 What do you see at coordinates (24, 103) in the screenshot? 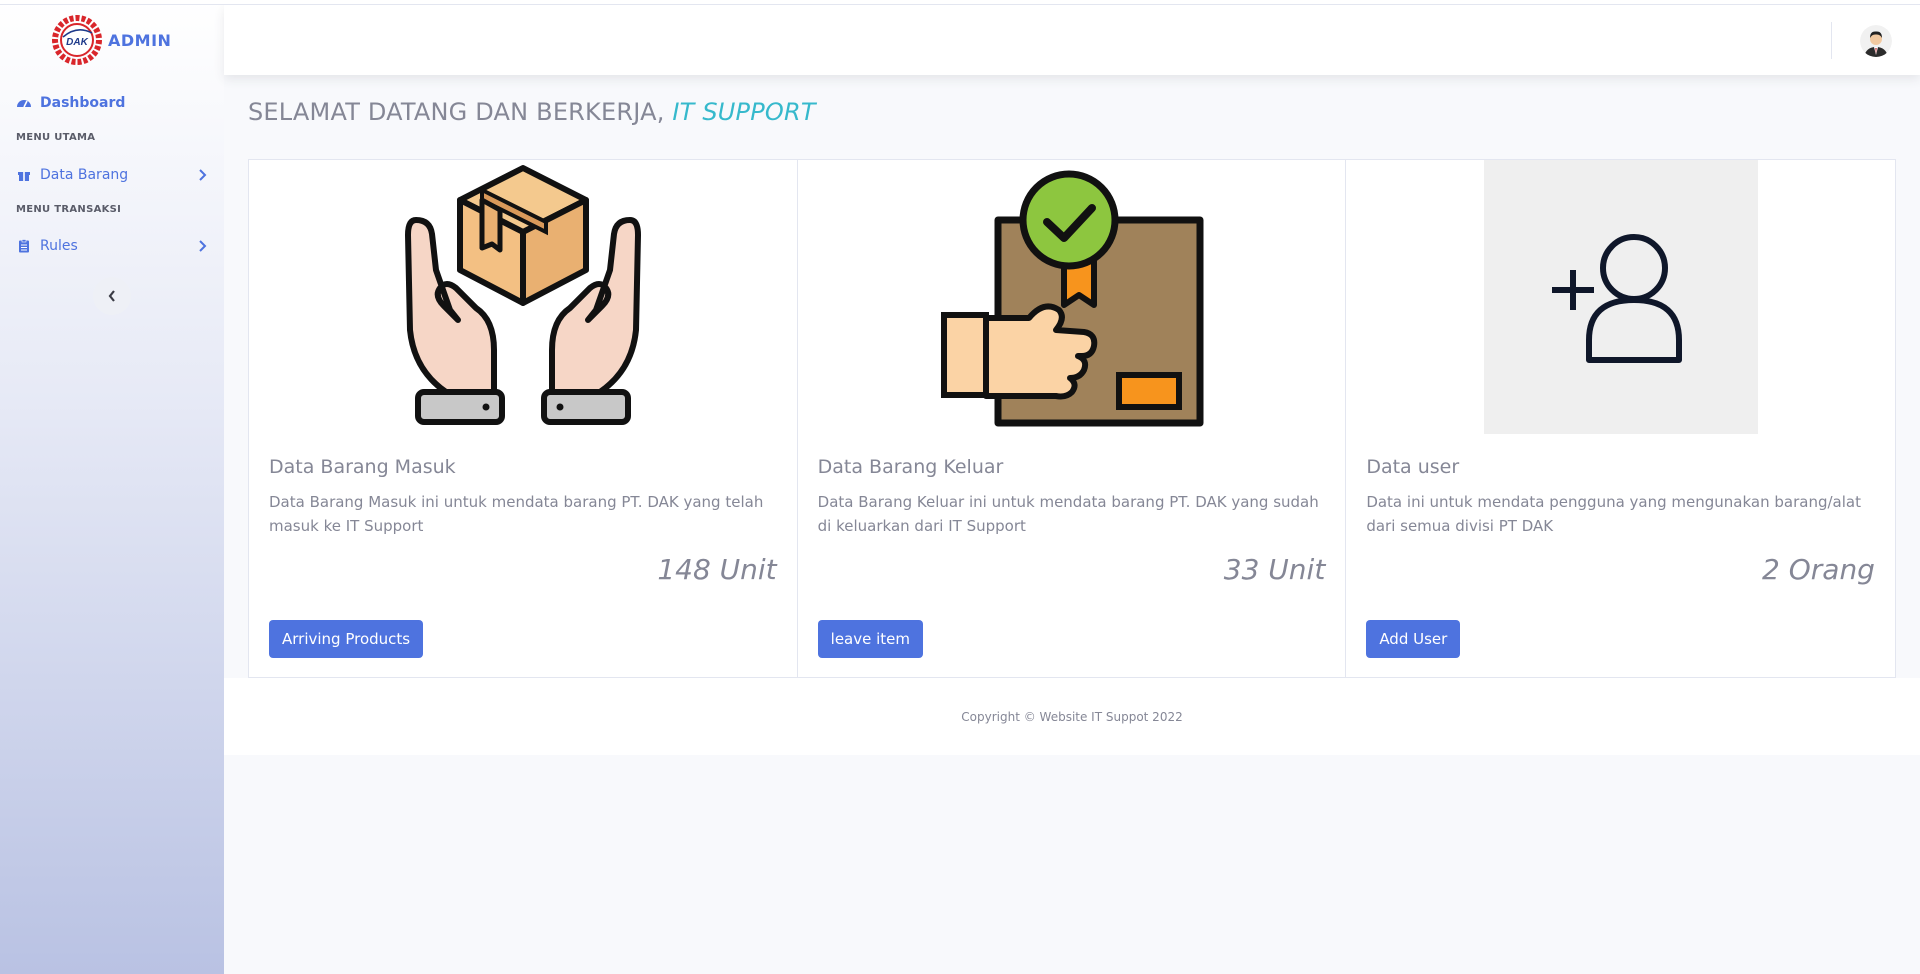
I see `tachometer-icon` at bounding box center [24, 103].